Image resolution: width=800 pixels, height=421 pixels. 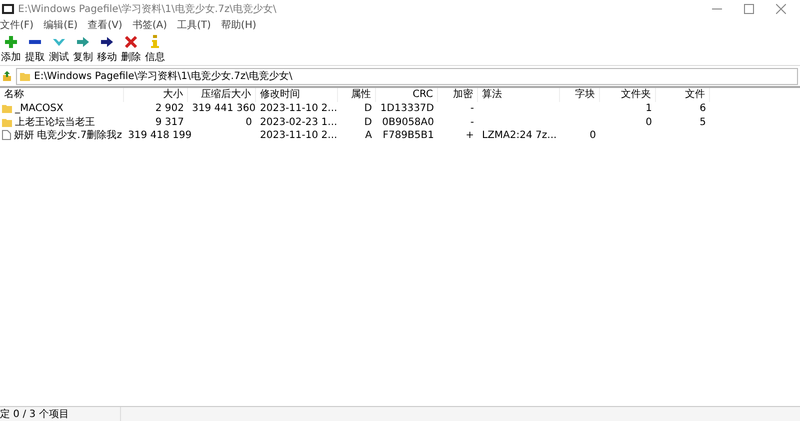 What do you see at coordinates (155, 50) in the screenshot?
I see `toolbar-button: 信息` at bounding box center [155, 50].